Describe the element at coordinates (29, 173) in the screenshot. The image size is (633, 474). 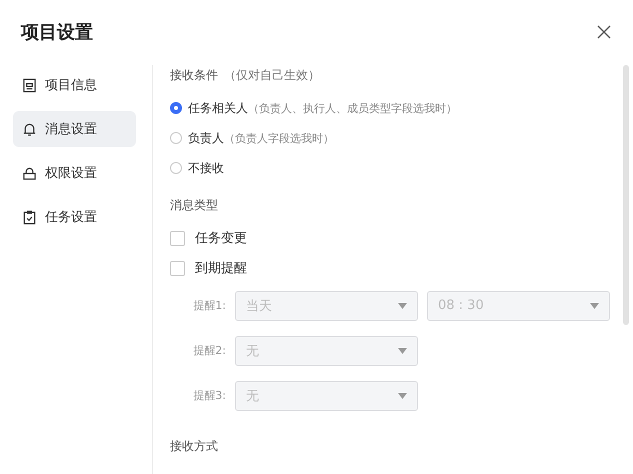
I see `lock-icon` at that location.